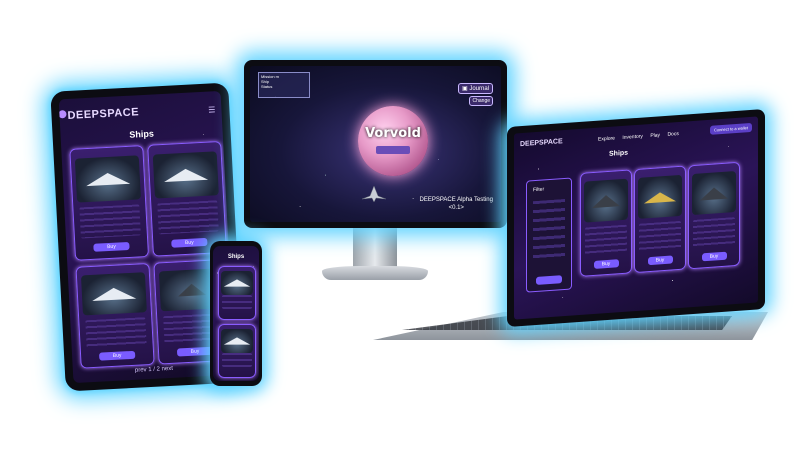  Describe the element at coordinates (539, 190) in the screenshot. I see `filter-label: Filter` at that location.